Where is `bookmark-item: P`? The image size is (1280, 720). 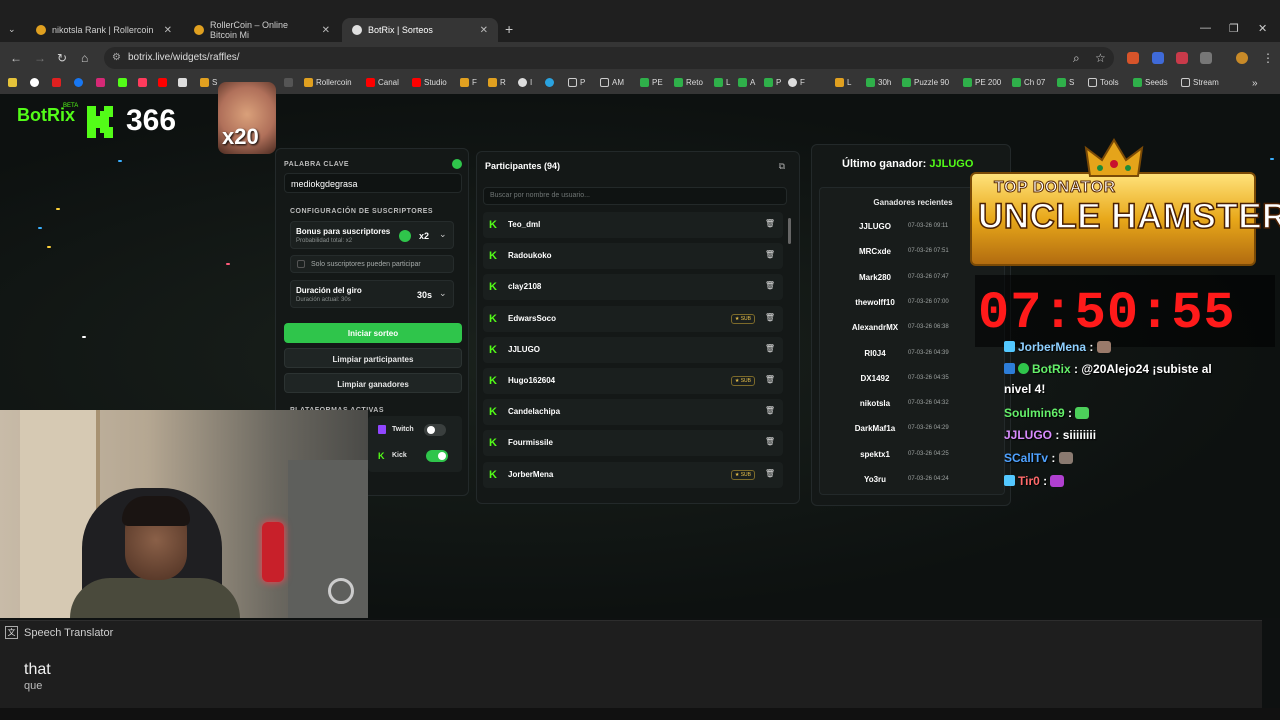
bookmark-item: P is located at coordinates (772, 82).